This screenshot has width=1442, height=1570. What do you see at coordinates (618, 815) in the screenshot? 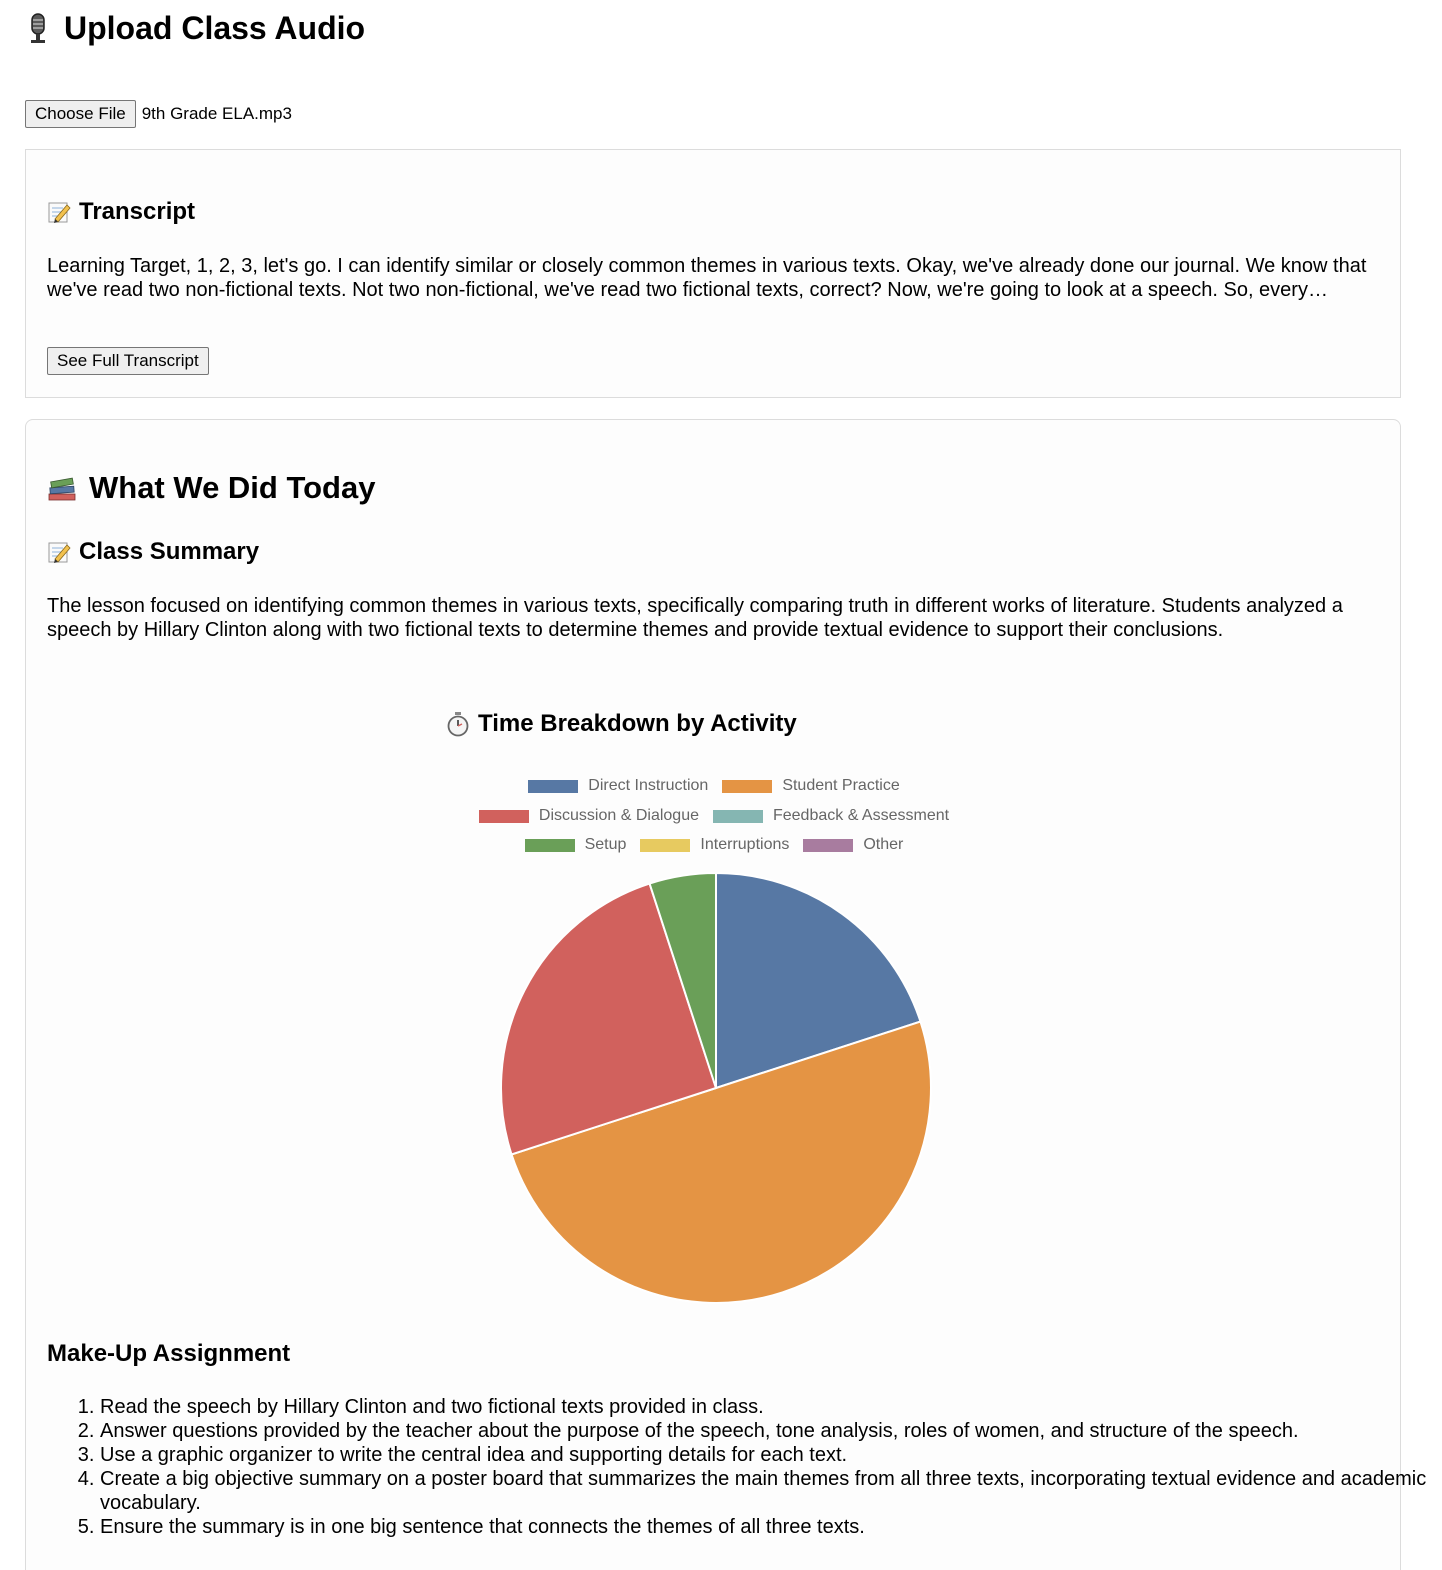
I see `legend-label: Discussion & Dialogue` at bounding box center [618, 815].